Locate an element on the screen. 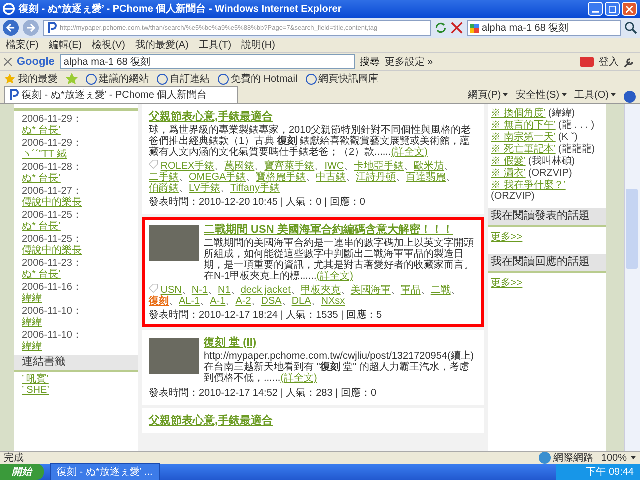 The image size is (640, 480). tag-link: USN is located at coordinates (171, 290).